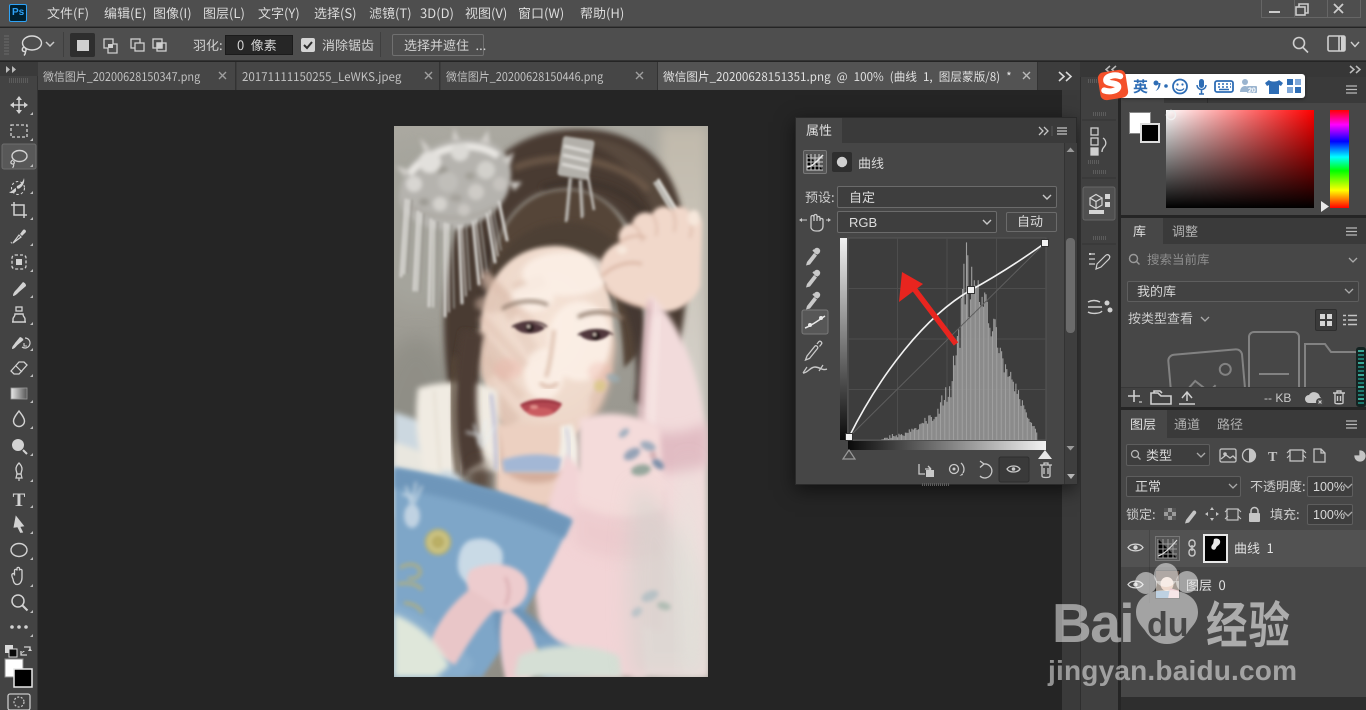  I want to click on svg-text: 20, so click(1252, 91).